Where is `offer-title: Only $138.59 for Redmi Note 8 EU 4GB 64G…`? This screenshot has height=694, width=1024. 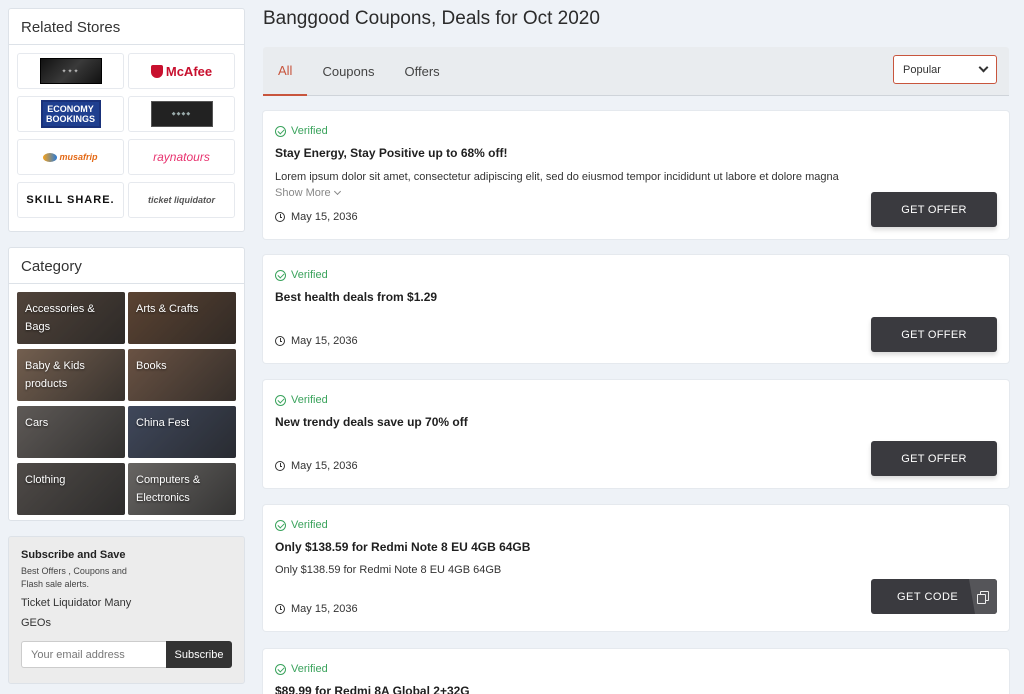
offer-title: Only $138.59 for Redmi Note 8 EU 4GB 64G… is located at coordinates (403, 547).